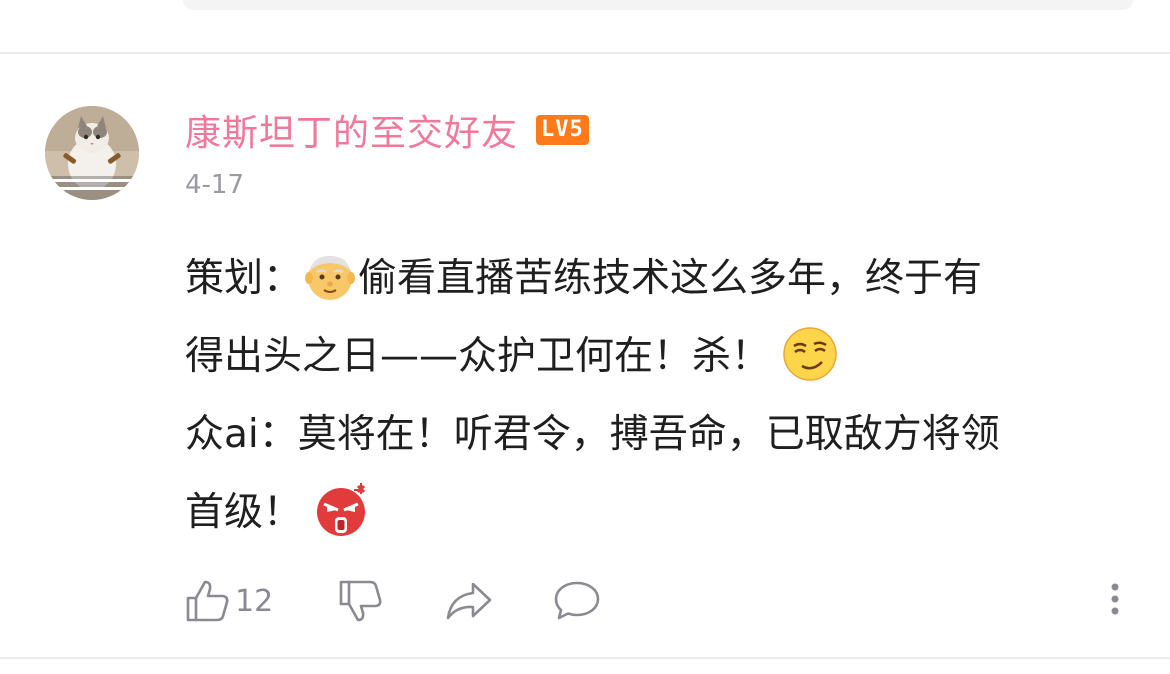 The height and width of the screenshot is (674, 1170). Describe the element at coordinates (207, 601) in the screenshot. I see `thumbs-up-icon` at that location.